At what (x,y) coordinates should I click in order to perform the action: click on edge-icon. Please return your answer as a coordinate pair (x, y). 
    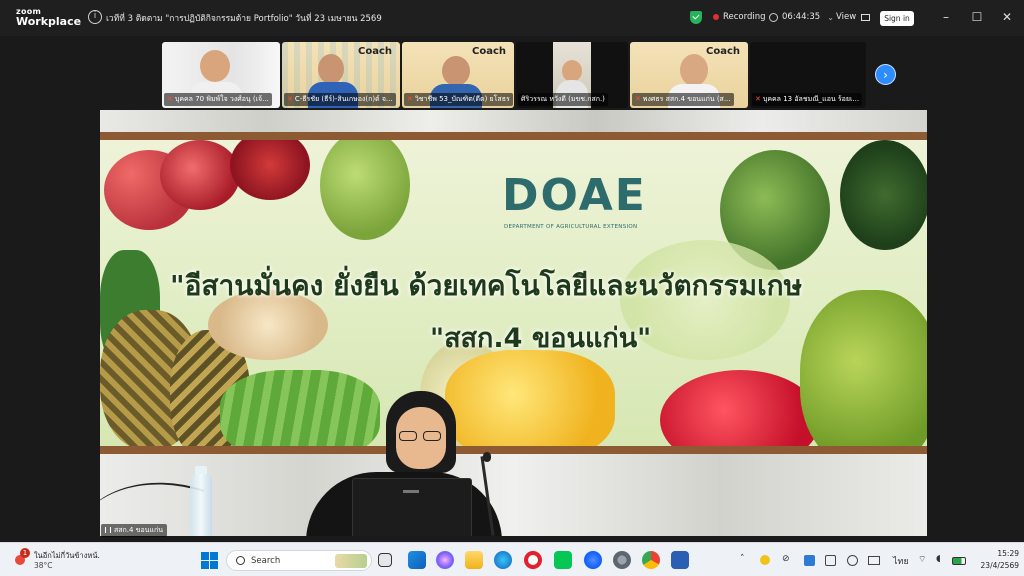
    Looking at the image, I should click on (503, 560).